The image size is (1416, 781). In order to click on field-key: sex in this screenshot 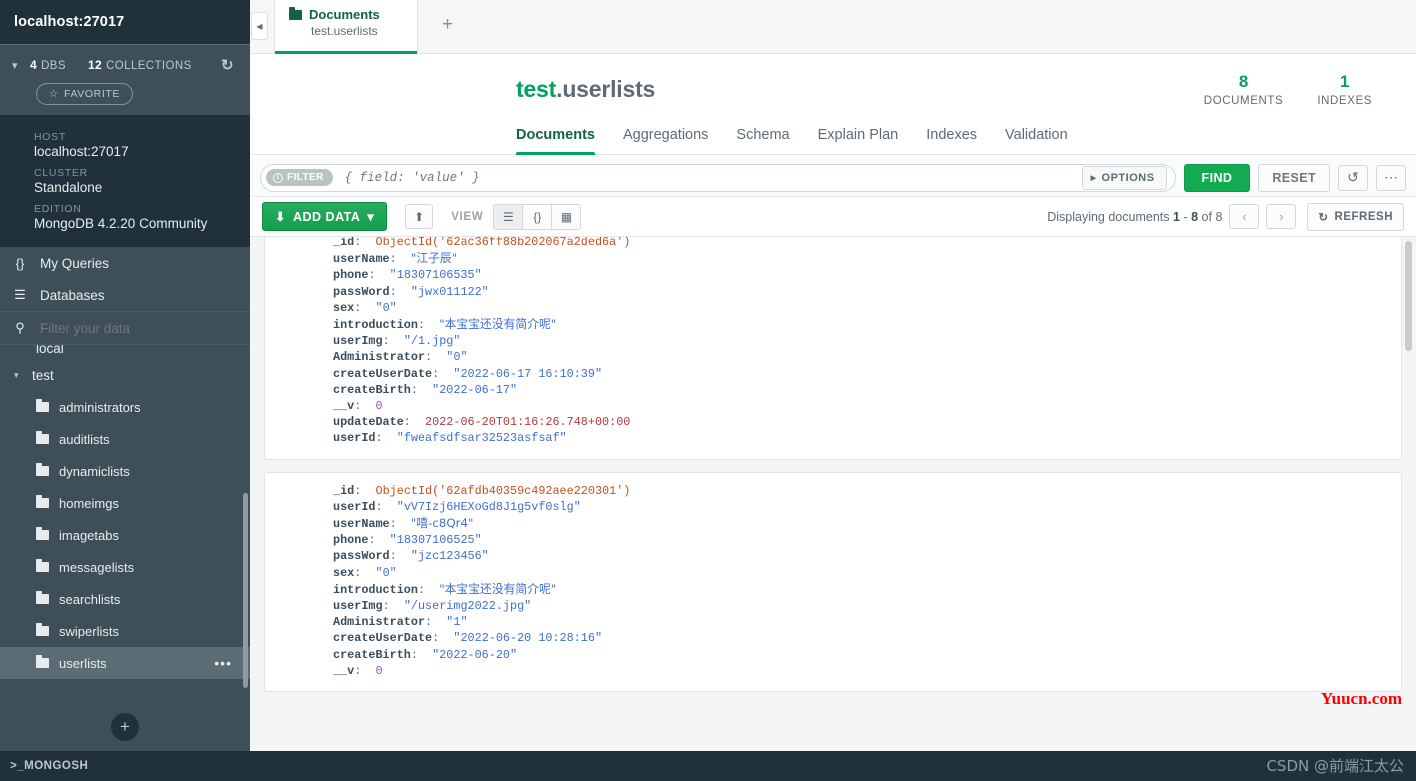, I will do `click(344, 572)`.